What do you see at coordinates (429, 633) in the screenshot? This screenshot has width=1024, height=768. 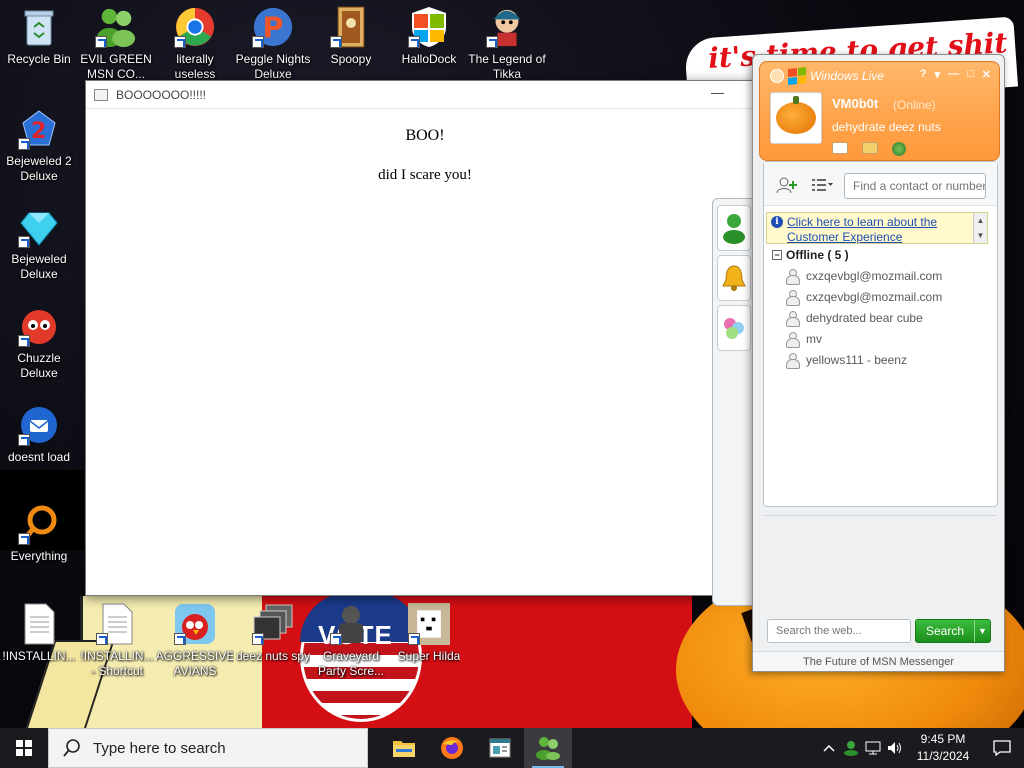 I see `desktop-icon-super-hilda: Super Hilda` at bounding box center [429, 633].